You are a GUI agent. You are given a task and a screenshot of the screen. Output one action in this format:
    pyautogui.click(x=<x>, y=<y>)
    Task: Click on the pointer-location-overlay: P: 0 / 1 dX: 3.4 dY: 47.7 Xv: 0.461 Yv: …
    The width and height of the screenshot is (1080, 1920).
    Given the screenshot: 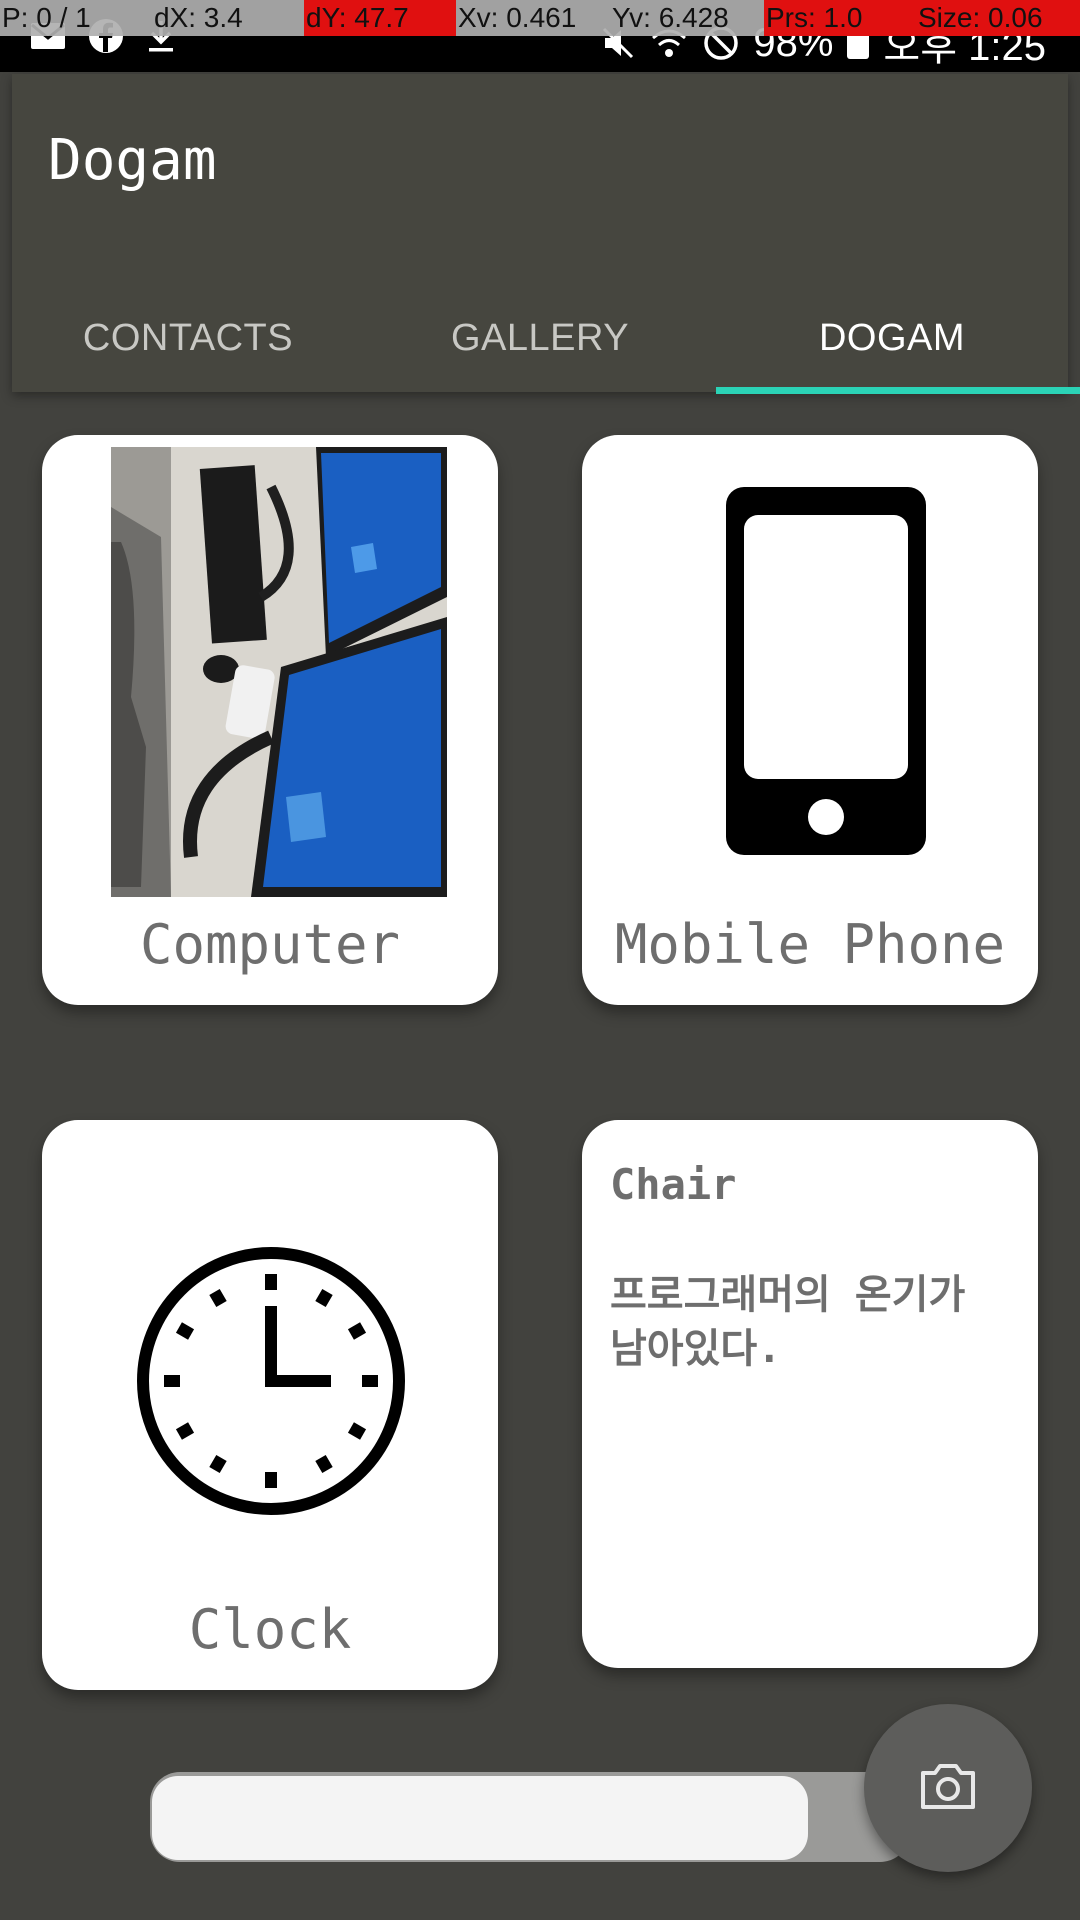 What is the action you would take?
    pyautogui.click(x=540, y=18)
    